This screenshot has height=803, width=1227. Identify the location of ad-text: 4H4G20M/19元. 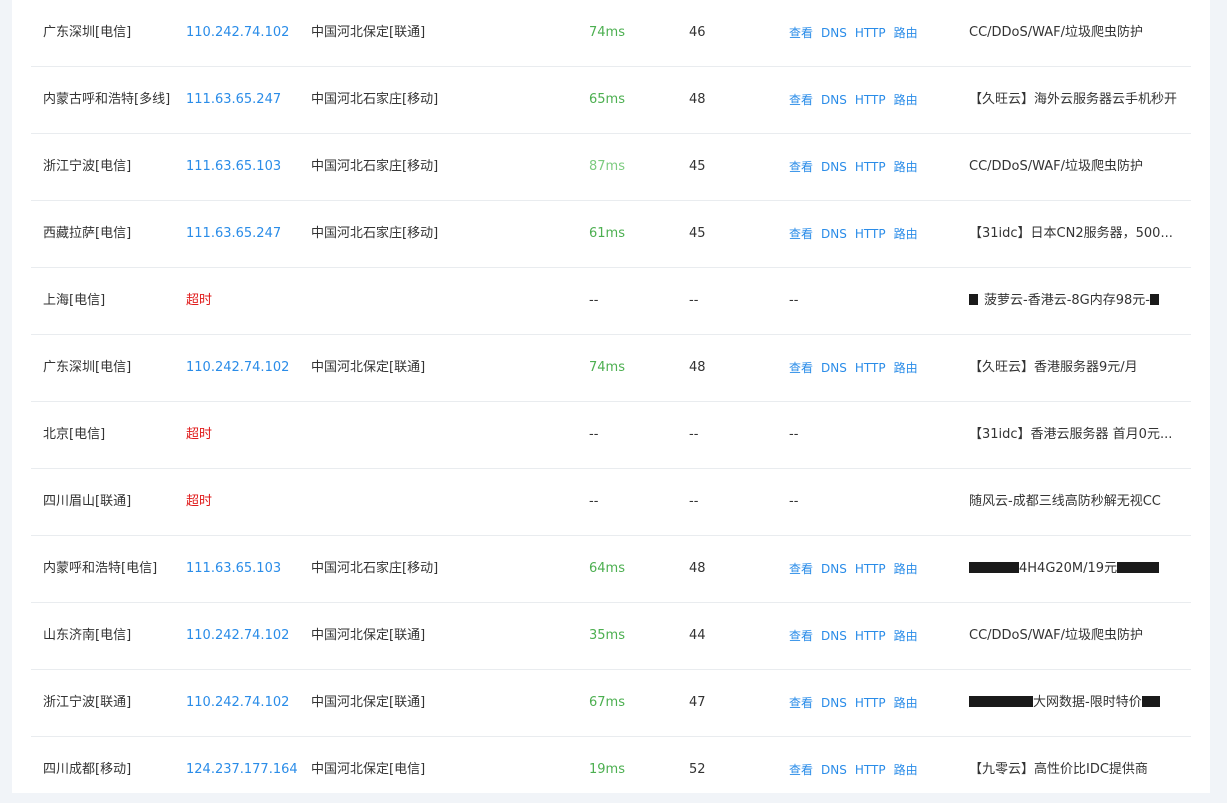
(1068, 568).